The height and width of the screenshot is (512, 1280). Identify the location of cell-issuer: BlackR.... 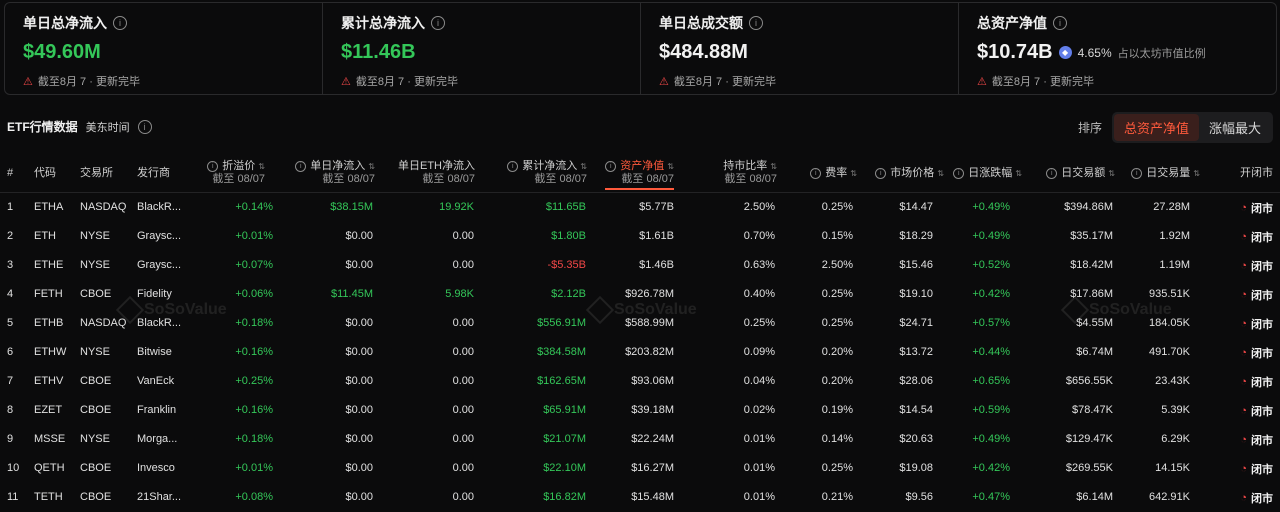
(159, 207).